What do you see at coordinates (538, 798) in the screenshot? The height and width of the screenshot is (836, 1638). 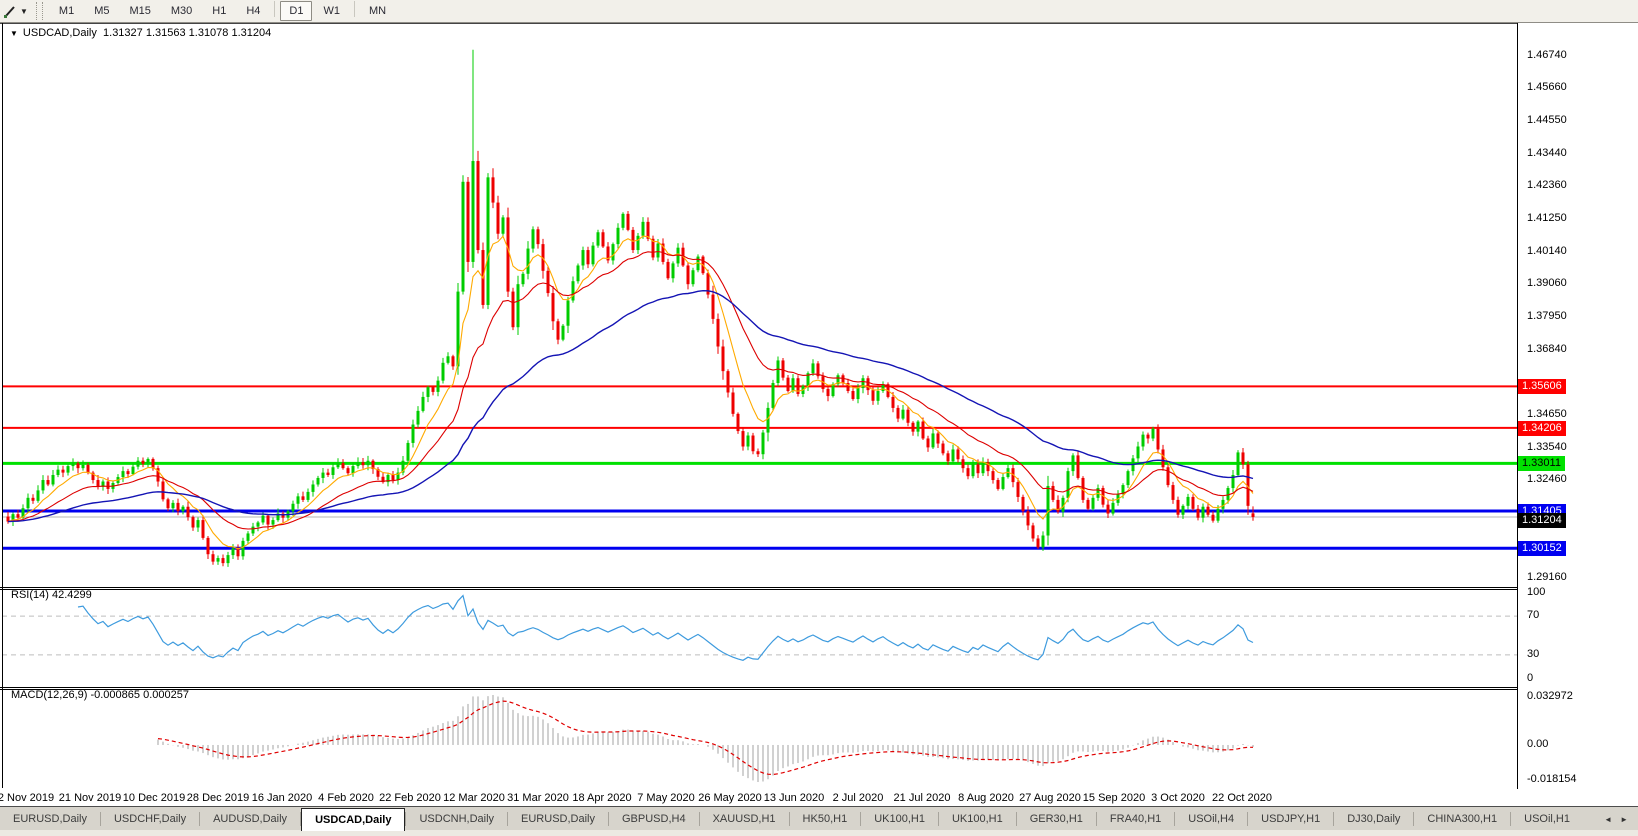 I see `date-axis-label: 31 Mar 2020` at bounding box center [538, 798].